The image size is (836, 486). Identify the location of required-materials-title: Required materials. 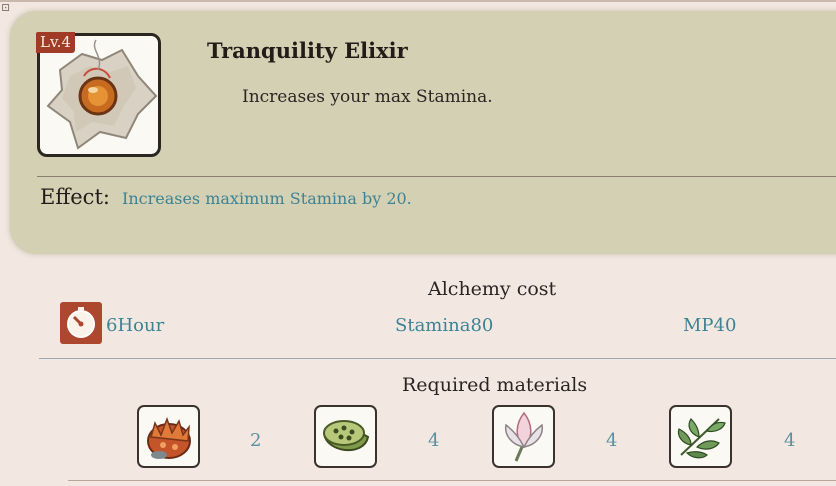
(495, 385).